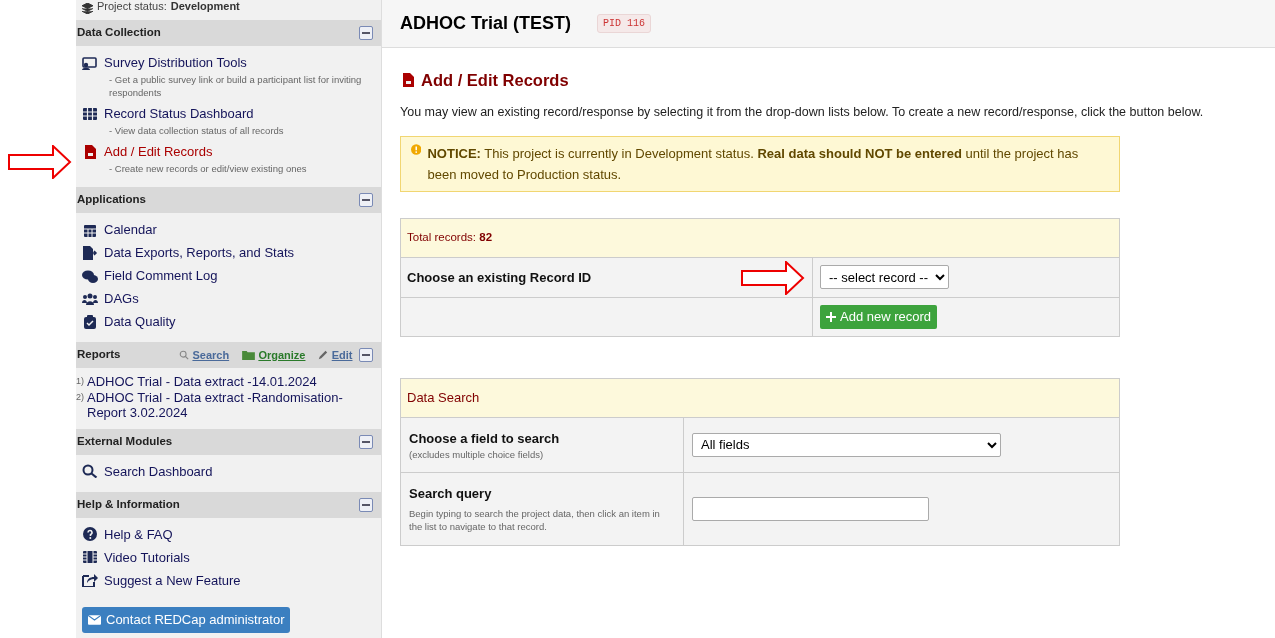  Describe the element at coordinates (90, 113) in the screenshot. I see `grid-icon` at that location.